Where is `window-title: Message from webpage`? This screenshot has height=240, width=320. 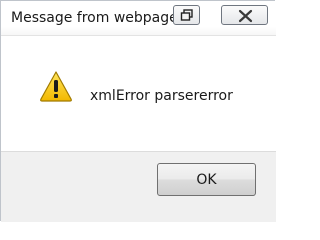
window-title: Message from webpage is located at coordinates (94, 18).